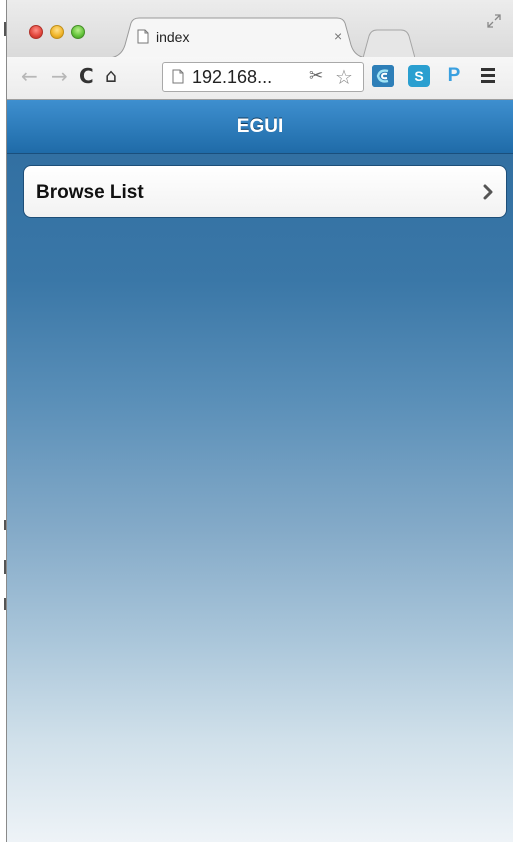 The height and width of the screenshot is (842, 513). What do you see at coordinates (454, 76) in the screenshot?
I see `ext-p-icon: P` at bounding box center [454, 76].